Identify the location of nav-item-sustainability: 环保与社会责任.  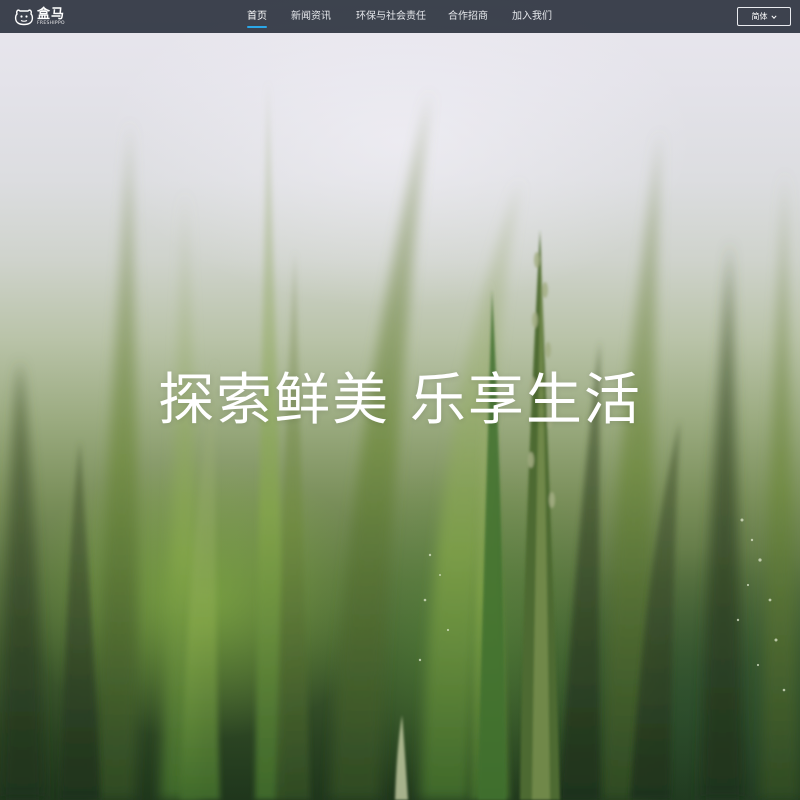
(391, 16).